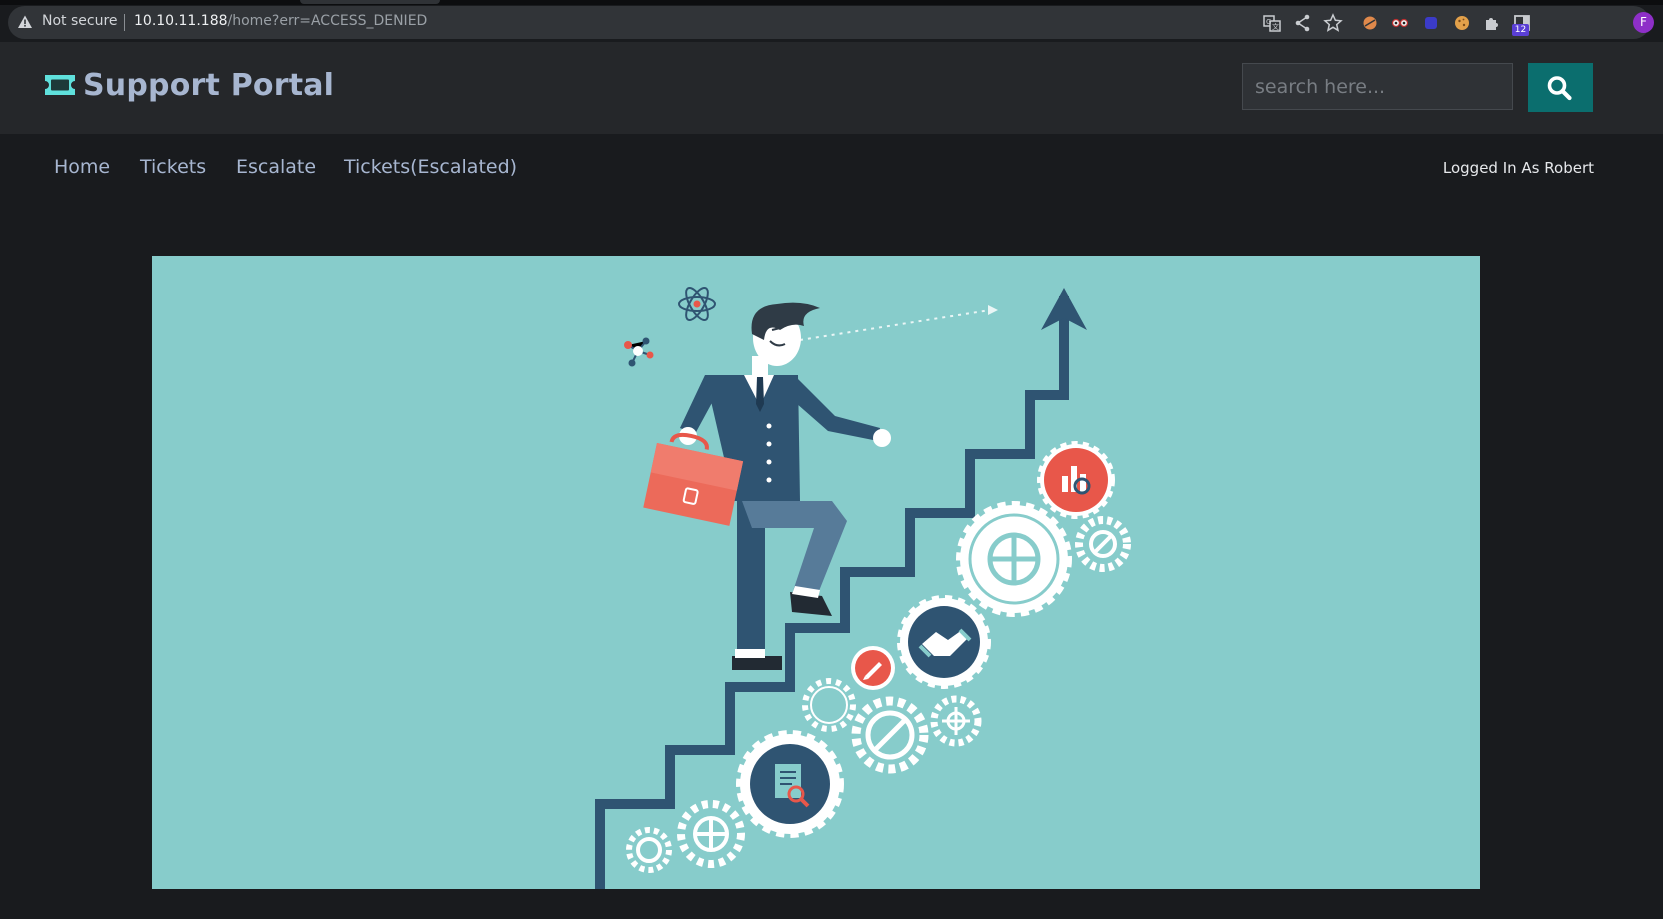 The image size is (1663, 919). What do you see at coordinates (1492, 23) in the screenshot?
I see `extensions-puzzle-icon` at bounding box center [1492, 23].